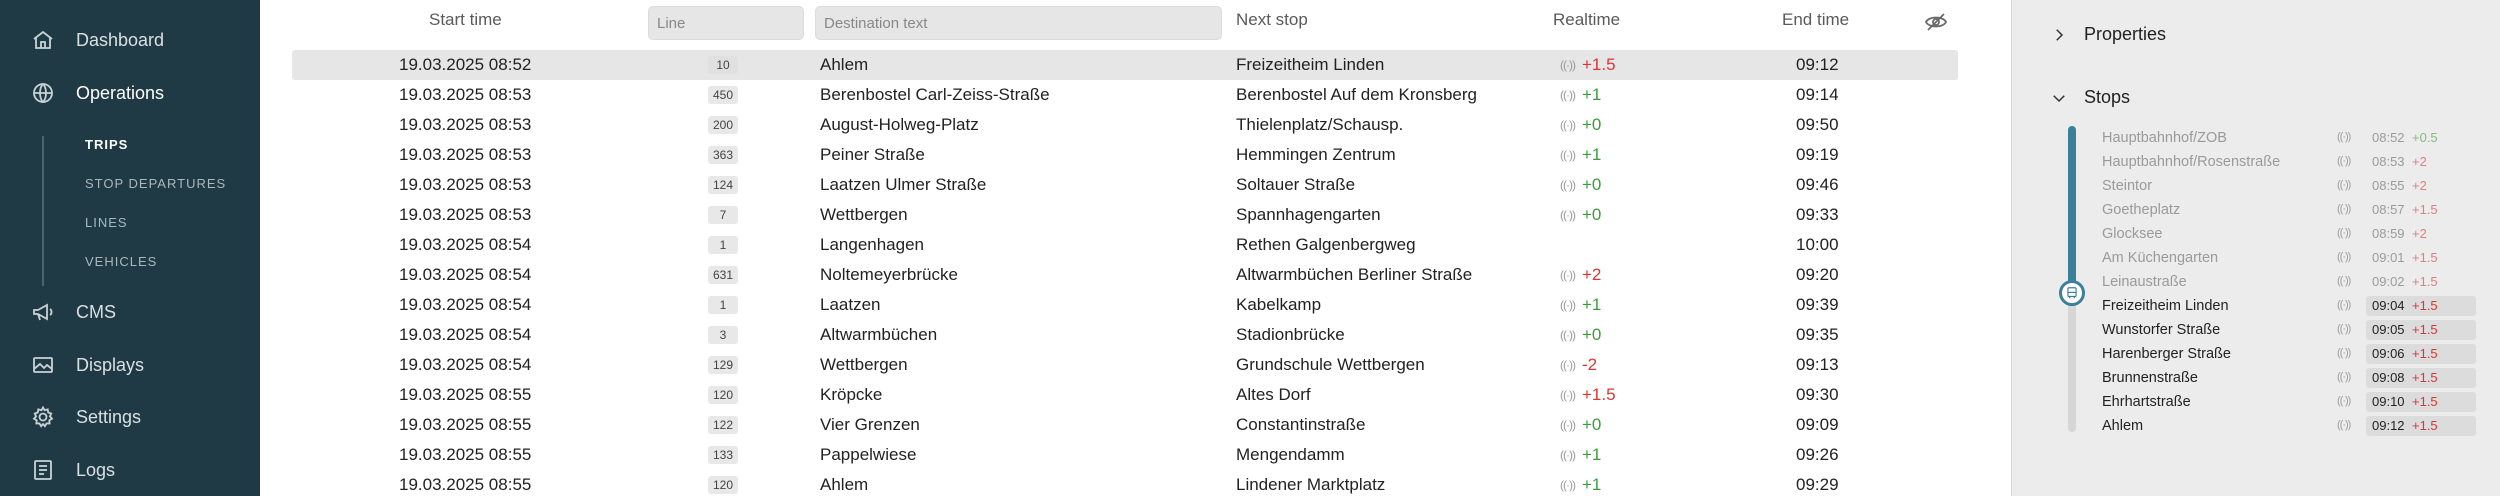  What do you see at coordinates (2292, 402) in the screenshot?
I see `stop-item: Ehrhartstraße ((·)) 09:10 +1.5` at bounding box center [2292, 402].